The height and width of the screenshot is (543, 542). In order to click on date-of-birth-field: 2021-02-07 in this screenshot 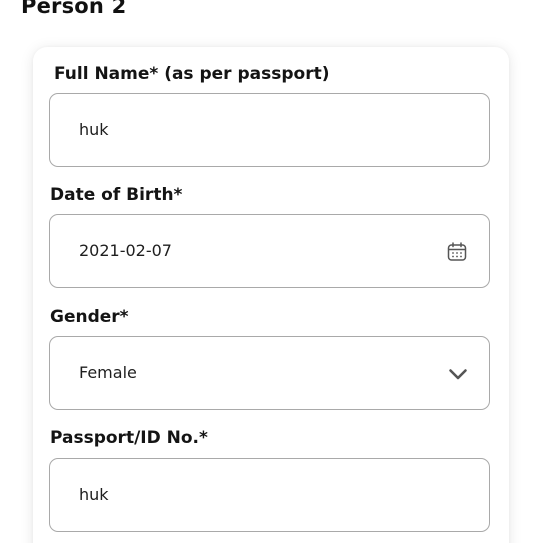, I will do `click(269, 251)`.